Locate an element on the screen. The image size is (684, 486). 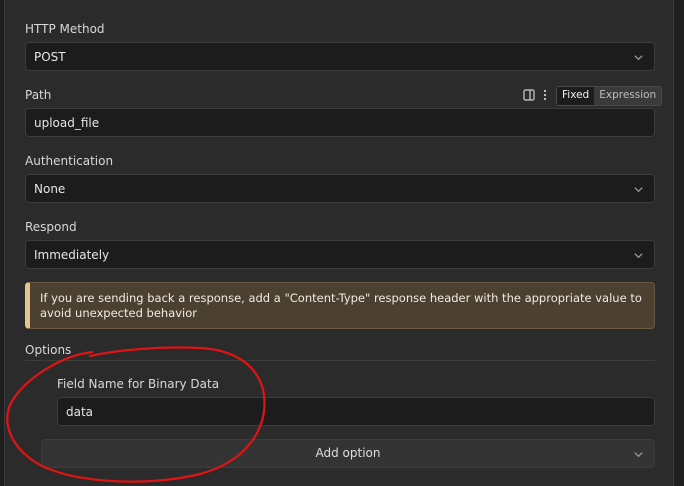
http-method-select: POST is located at coordinates (340, 56).